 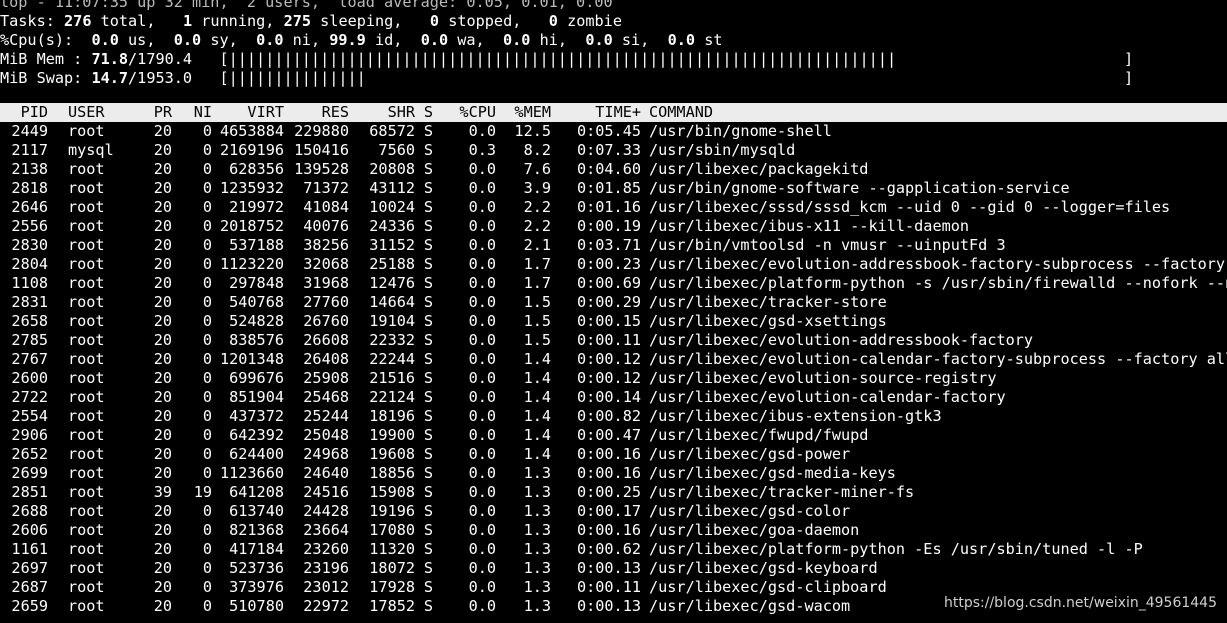 What do you see at coordinates (523, 112) in the screenshot?
I see `column-header-mem: %MEM` at bounding box center [523, 112].